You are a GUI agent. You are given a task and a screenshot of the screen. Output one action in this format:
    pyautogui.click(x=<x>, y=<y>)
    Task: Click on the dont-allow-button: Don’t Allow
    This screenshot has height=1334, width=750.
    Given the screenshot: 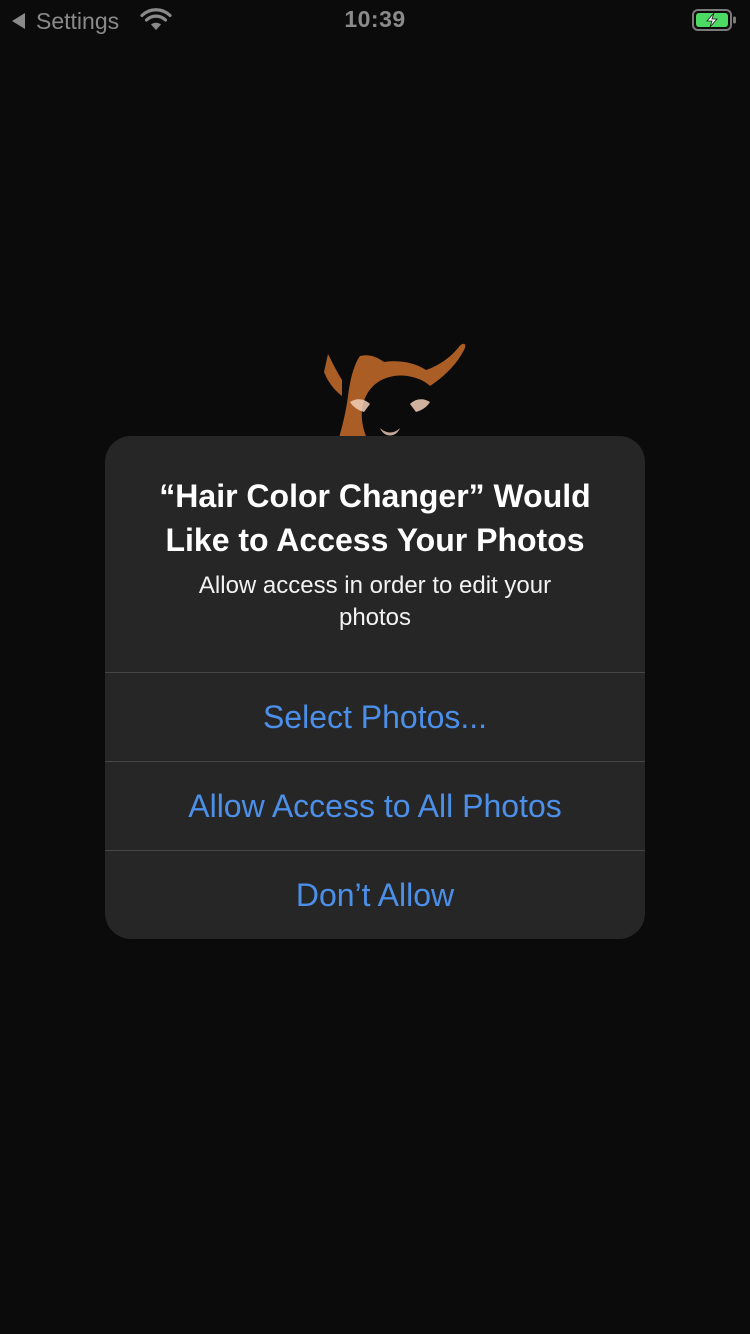 What is the action you would take?
    pyautogui.click(x=375, y=894)
    